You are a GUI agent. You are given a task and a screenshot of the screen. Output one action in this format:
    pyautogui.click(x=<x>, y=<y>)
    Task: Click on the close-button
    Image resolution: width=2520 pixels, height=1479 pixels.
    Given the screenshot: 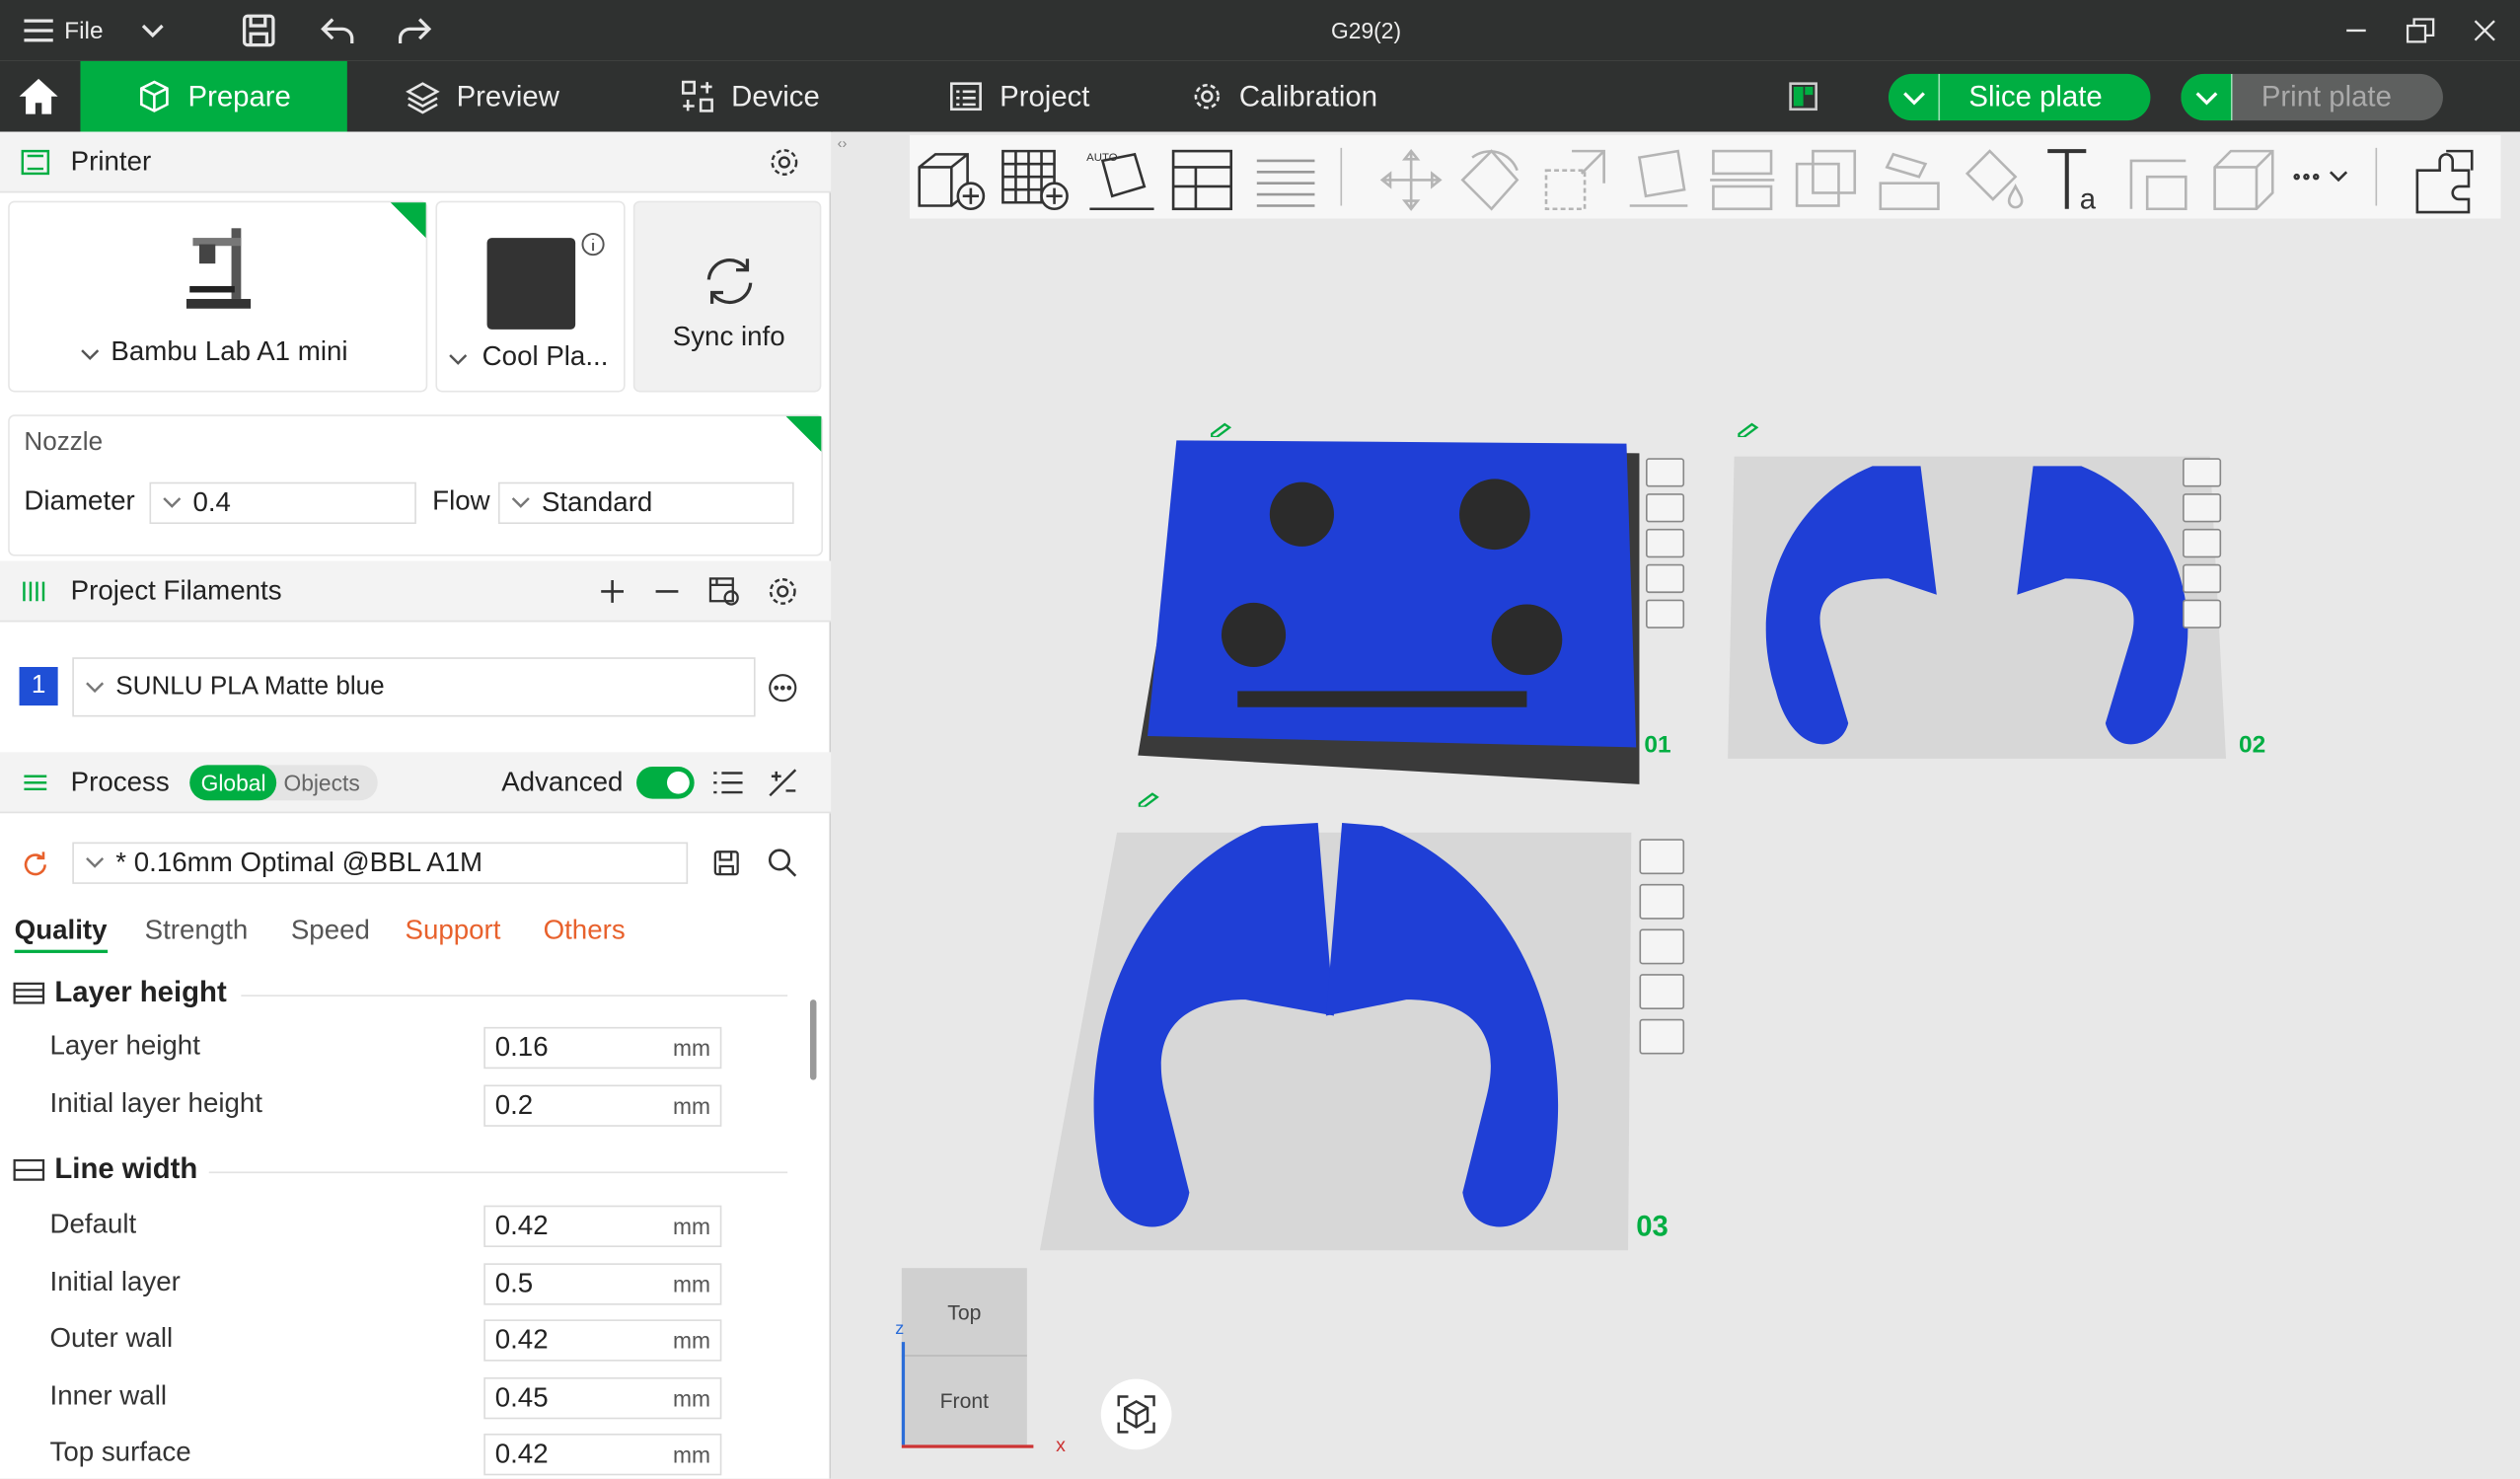 What is the action you would take?
    pyautogui.click(x=2484, y=30)
    